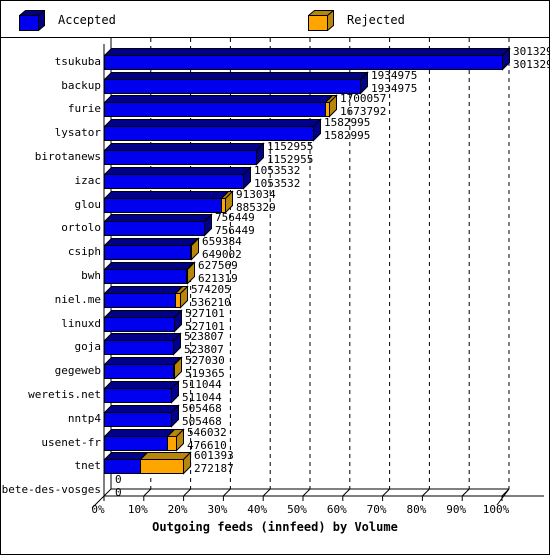  I want to click on legend-label-rejected: Rejected, so click(376, 20).